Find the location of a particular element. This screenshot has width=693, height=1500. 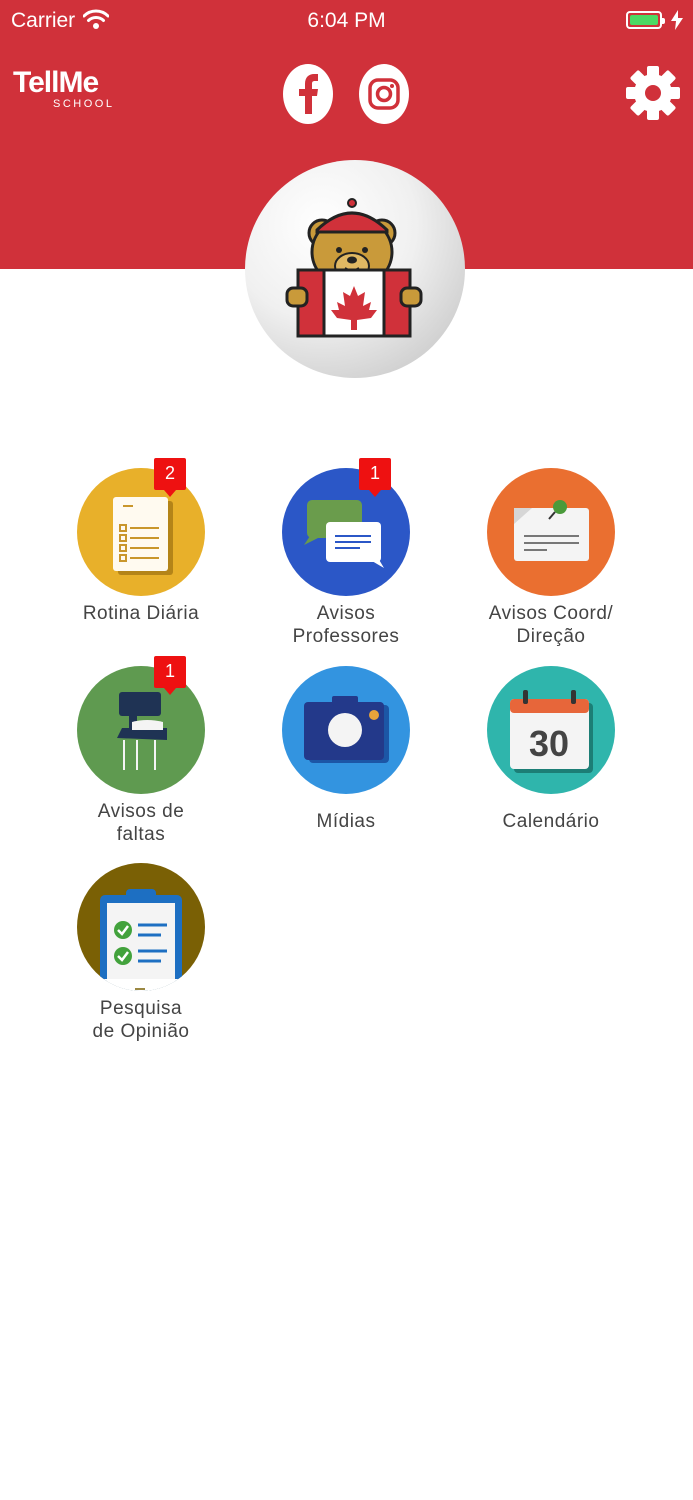

battery-icon is located at coordinates (645, 20).